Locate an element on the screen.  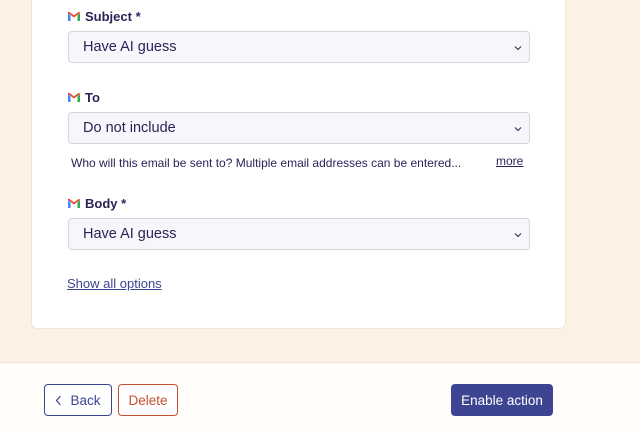
body-label-text: Body * is located at coordinates (106, 203).